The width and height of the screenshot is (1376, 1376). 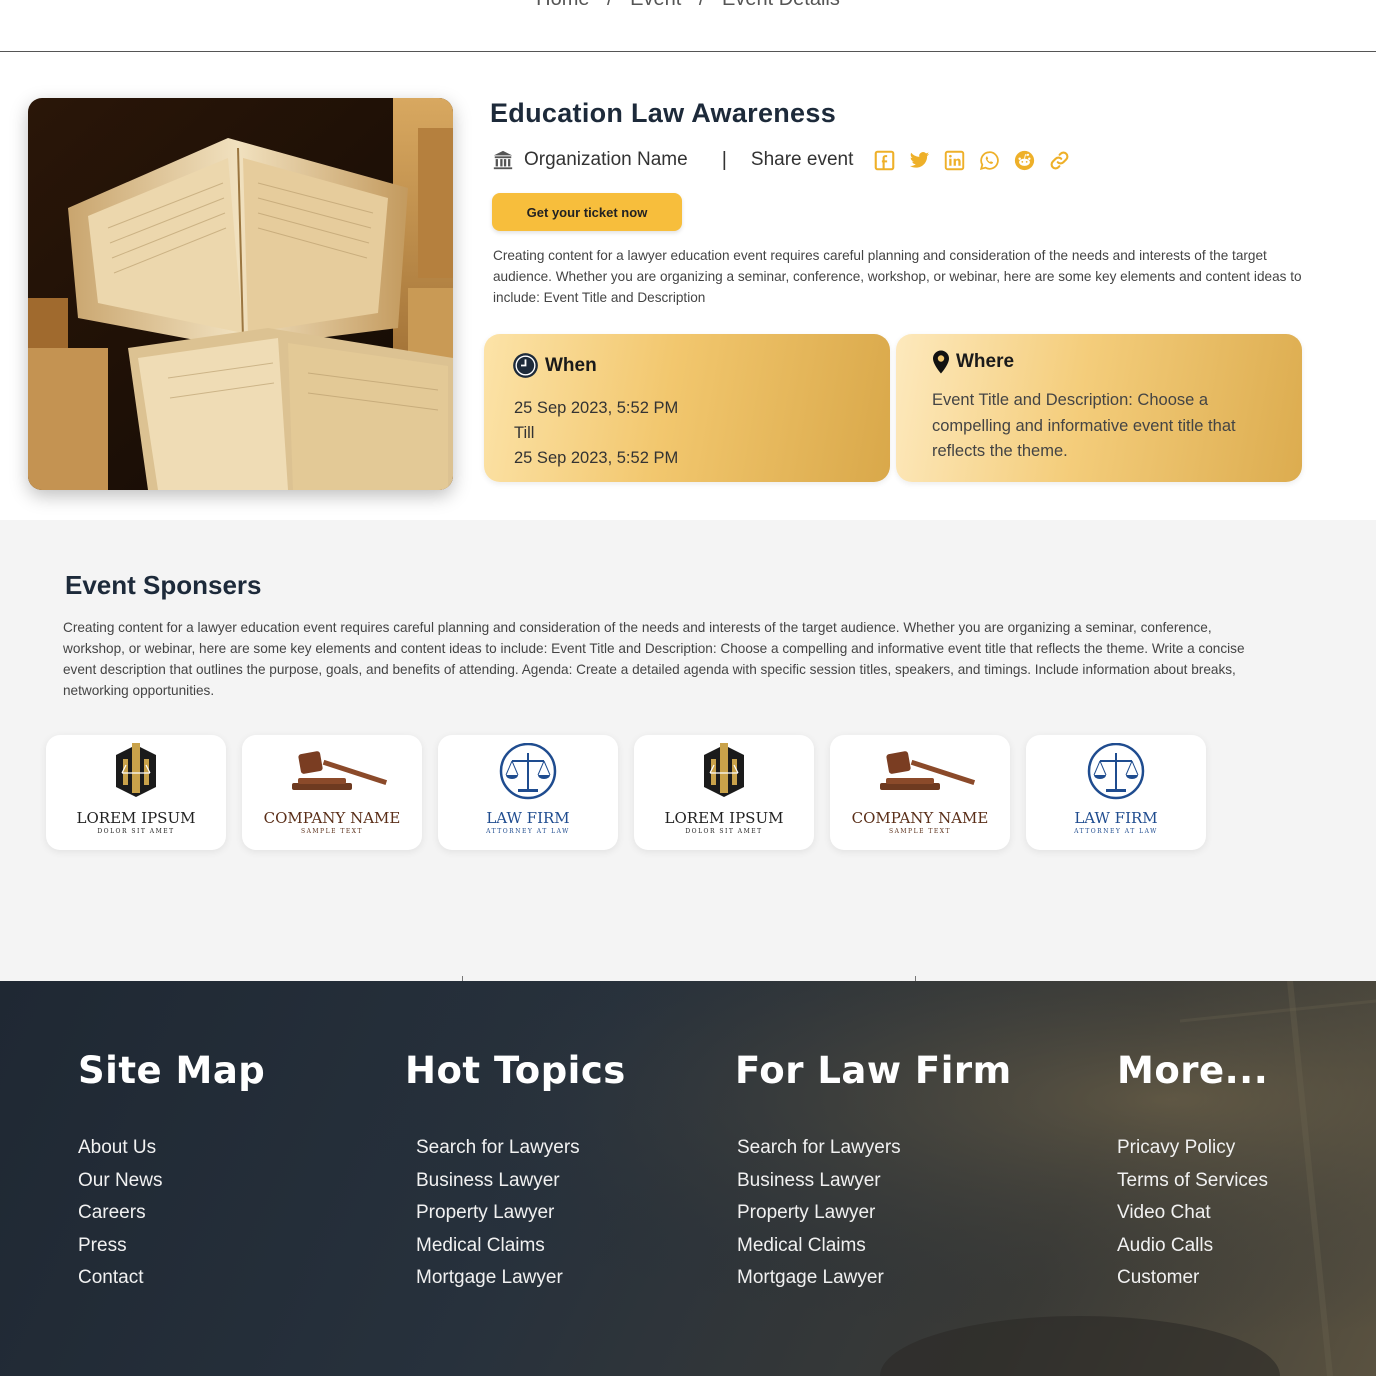 I want to click on footer-link-careers: Careers, so click(x=171, y=1213).